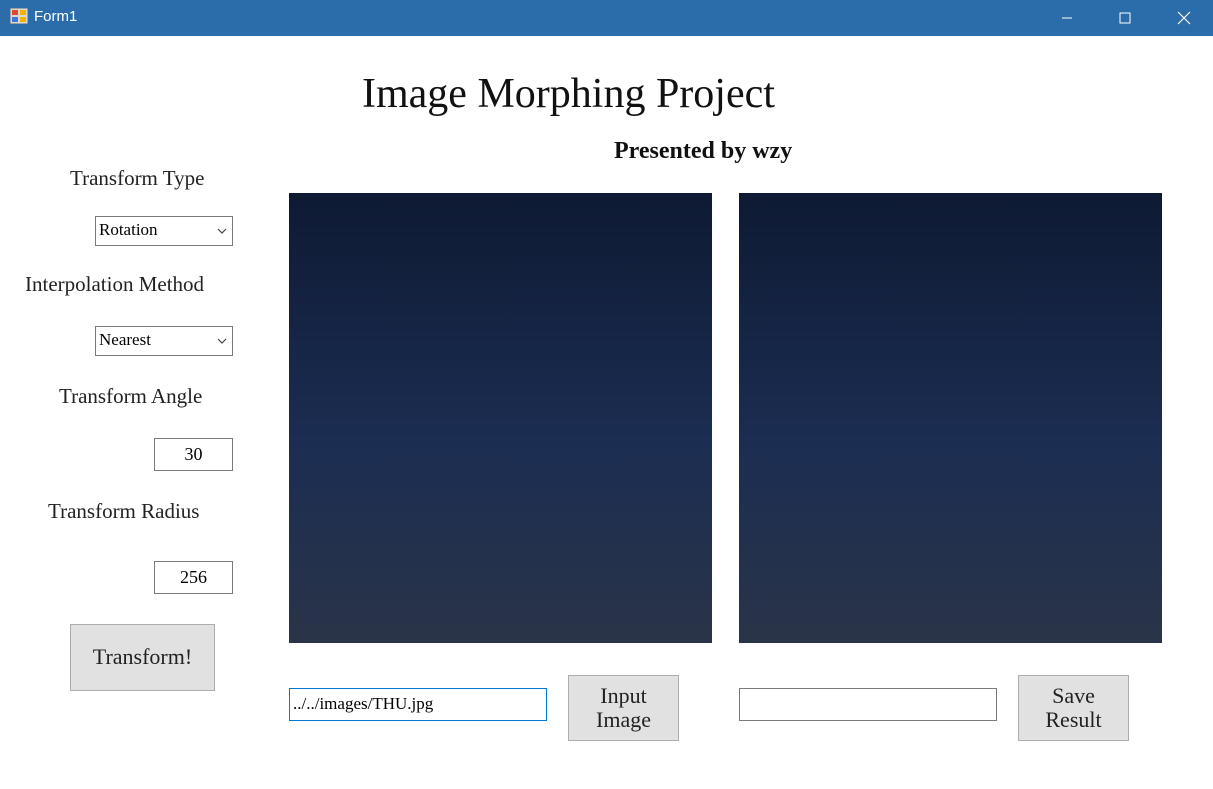 The image size is (1213, 789). I want to click on minimize-icon, so click(1067, 18).